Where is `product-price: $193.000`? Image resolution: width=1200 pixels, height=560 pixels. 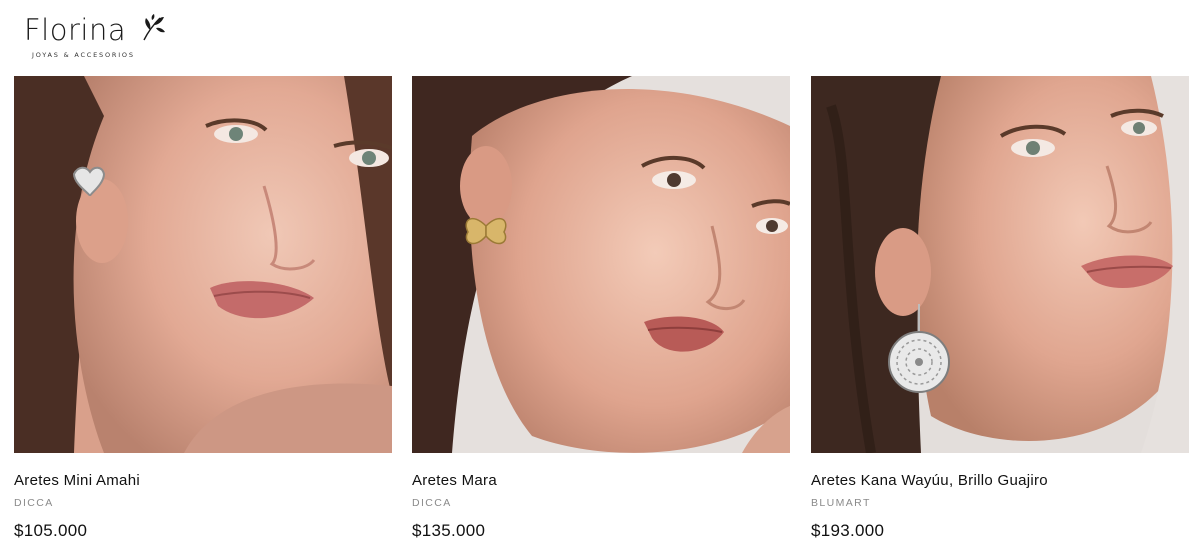
product-price: $193.000 is located at coordinates (848, 530).